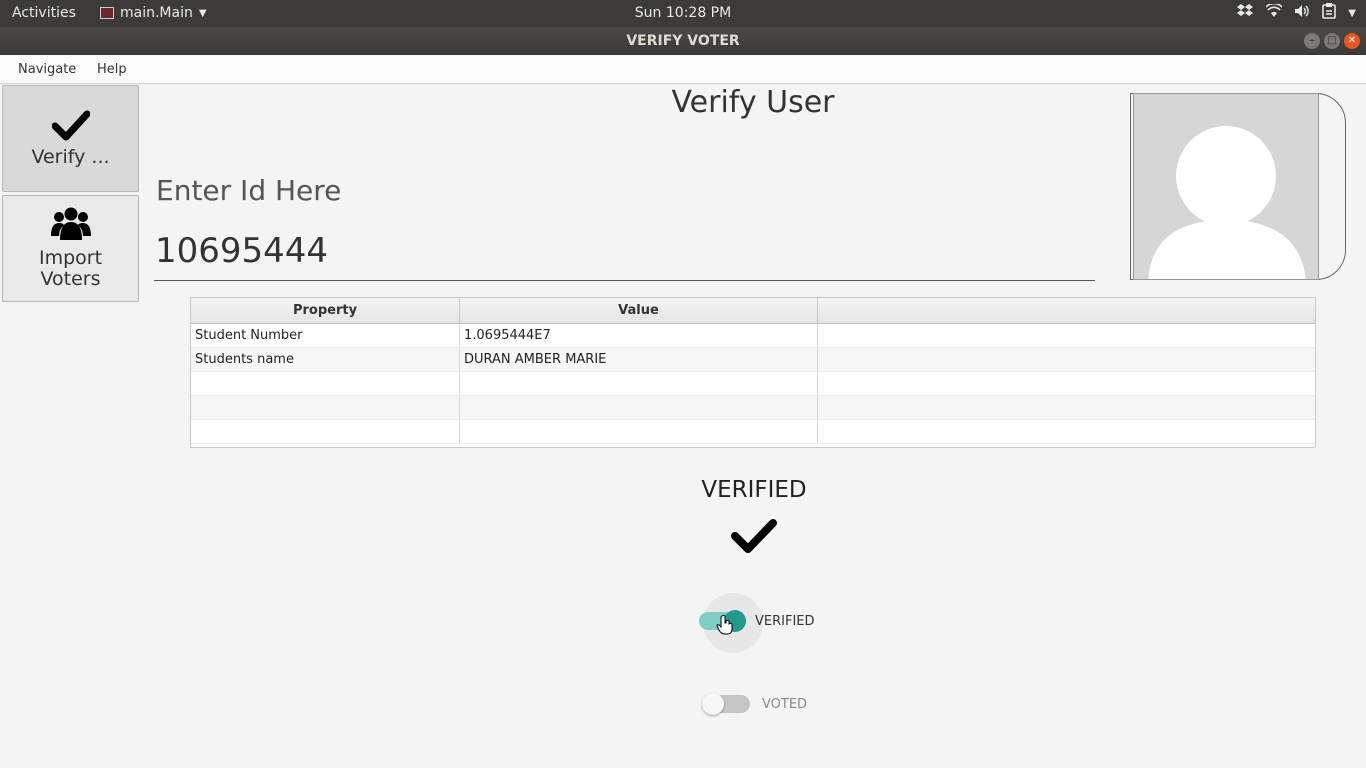  I want to click on users-icon, so click(70, 223).